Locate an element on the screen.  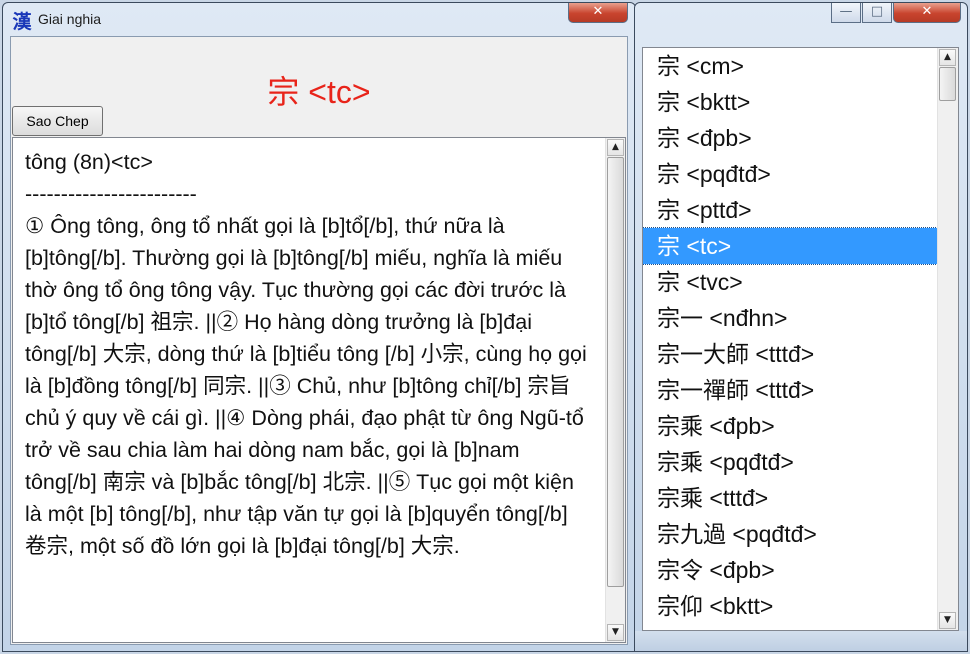
list-item: 宗九過 <pqđtđ> is located at coordinates (790, 534).